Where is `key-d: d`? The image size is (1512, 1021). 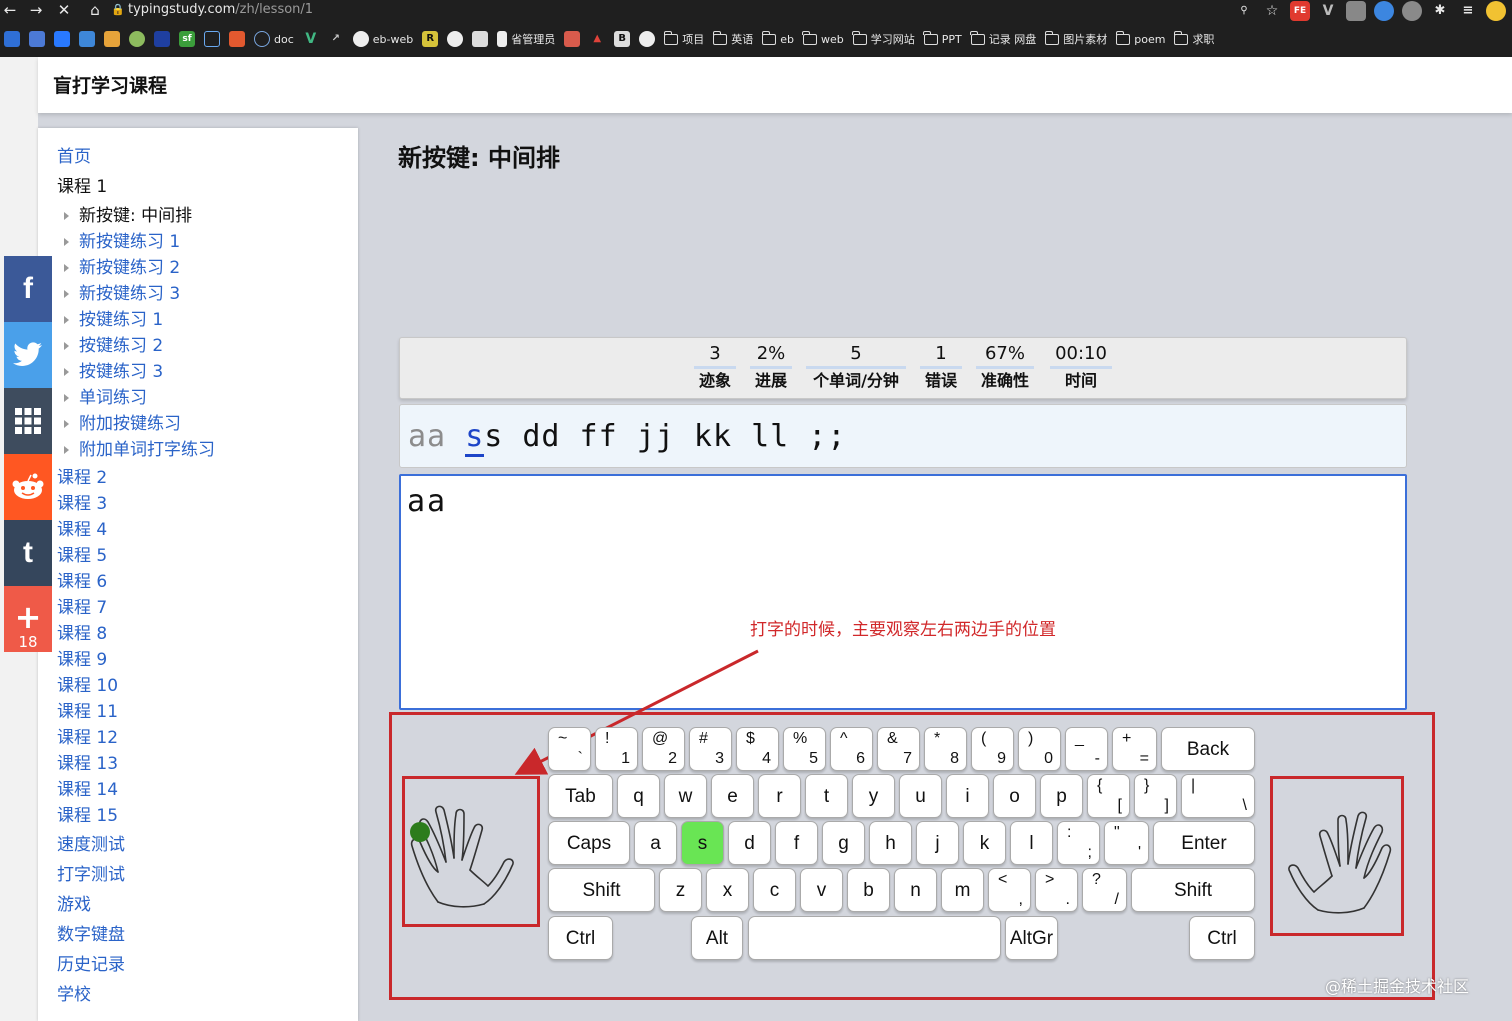
key-d: d is located at coordinates (749, 843).